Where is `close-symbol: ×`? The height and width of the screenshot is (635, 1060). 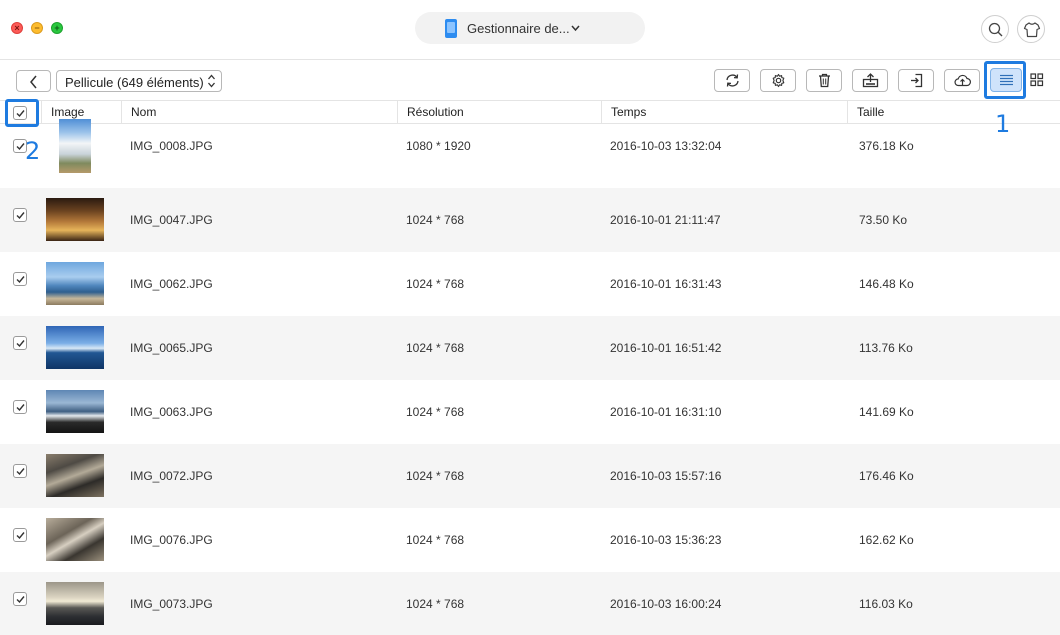
close-symbol: × is located at coordinates (17, 28).